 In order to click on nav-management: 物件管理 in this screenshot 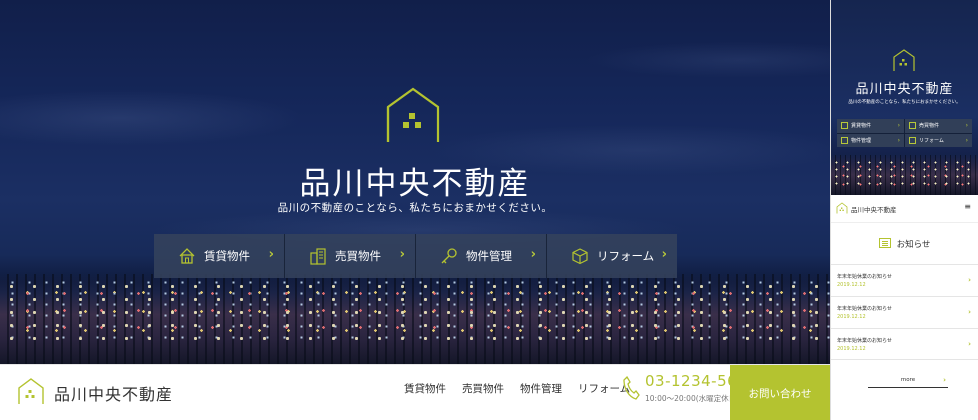, I will do `click(541, 388)`.